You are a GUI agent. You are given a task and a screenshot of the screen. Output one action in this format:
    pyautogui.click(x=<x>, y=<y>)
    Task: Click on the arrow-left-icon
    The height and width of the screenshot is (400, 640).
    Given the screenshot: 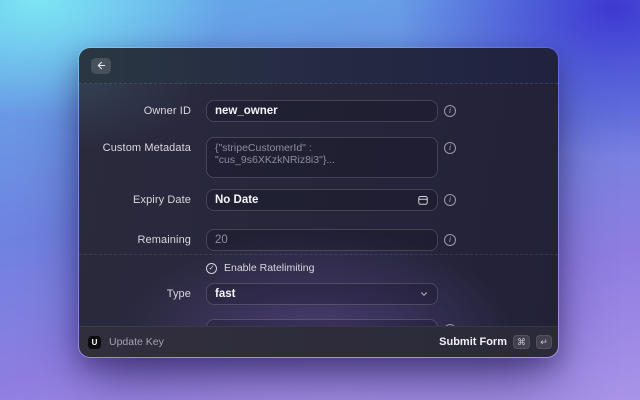 What is the action you would take?
    pyautogui.click(x=101, y=65)
    